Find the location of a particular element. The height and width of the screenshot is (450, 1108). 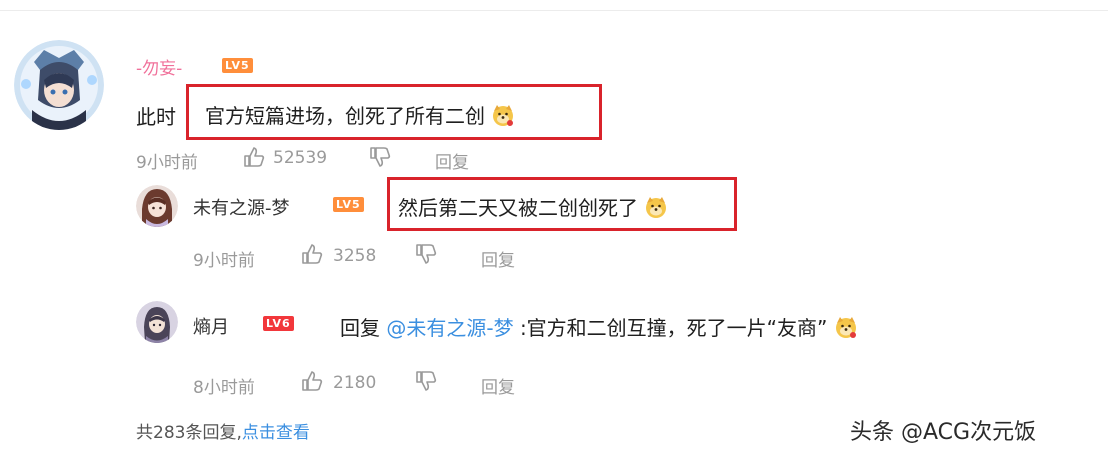

reply-prefix: 回复 is located at coordinates (360, 328).